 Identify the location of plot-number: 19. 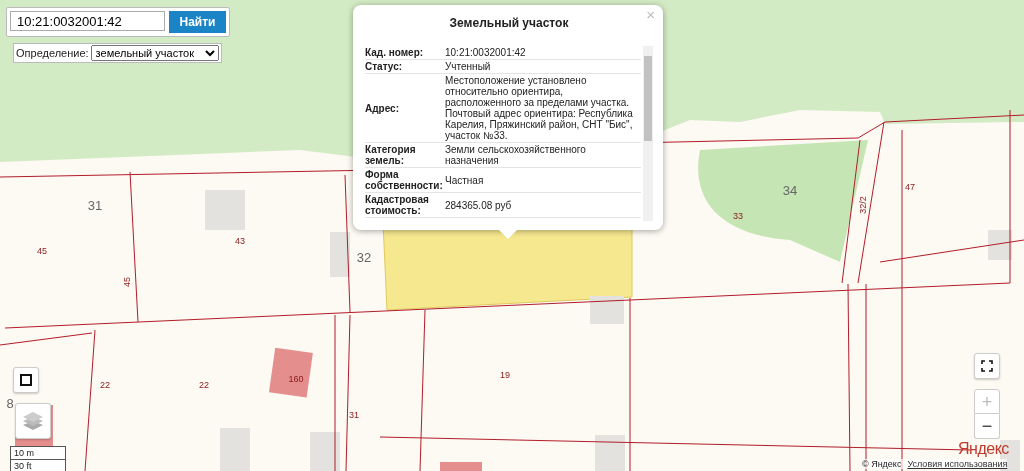
(505, 375).